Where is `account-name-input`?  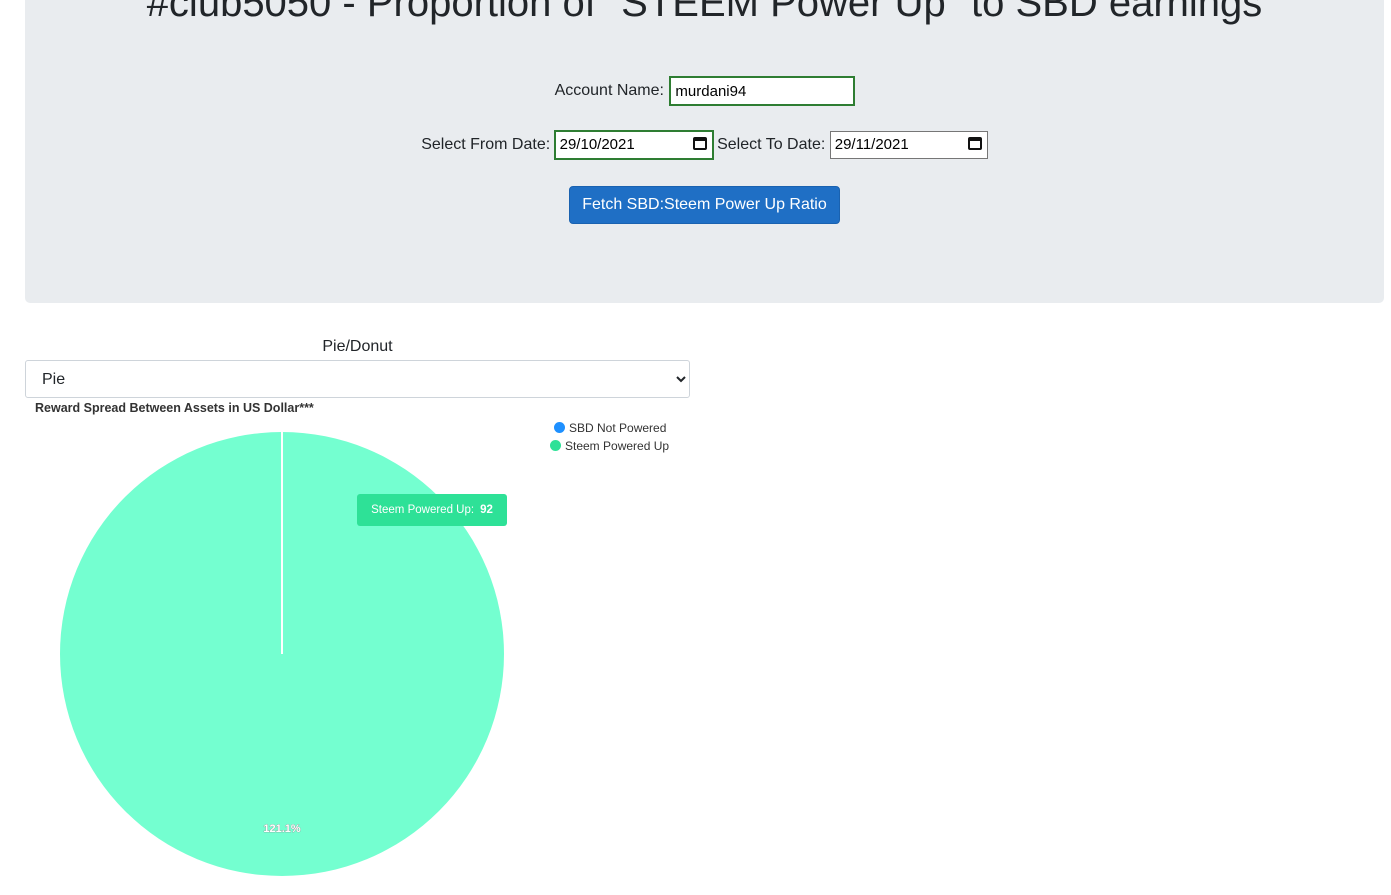
account-name-input is located at coordinates (762, 91).